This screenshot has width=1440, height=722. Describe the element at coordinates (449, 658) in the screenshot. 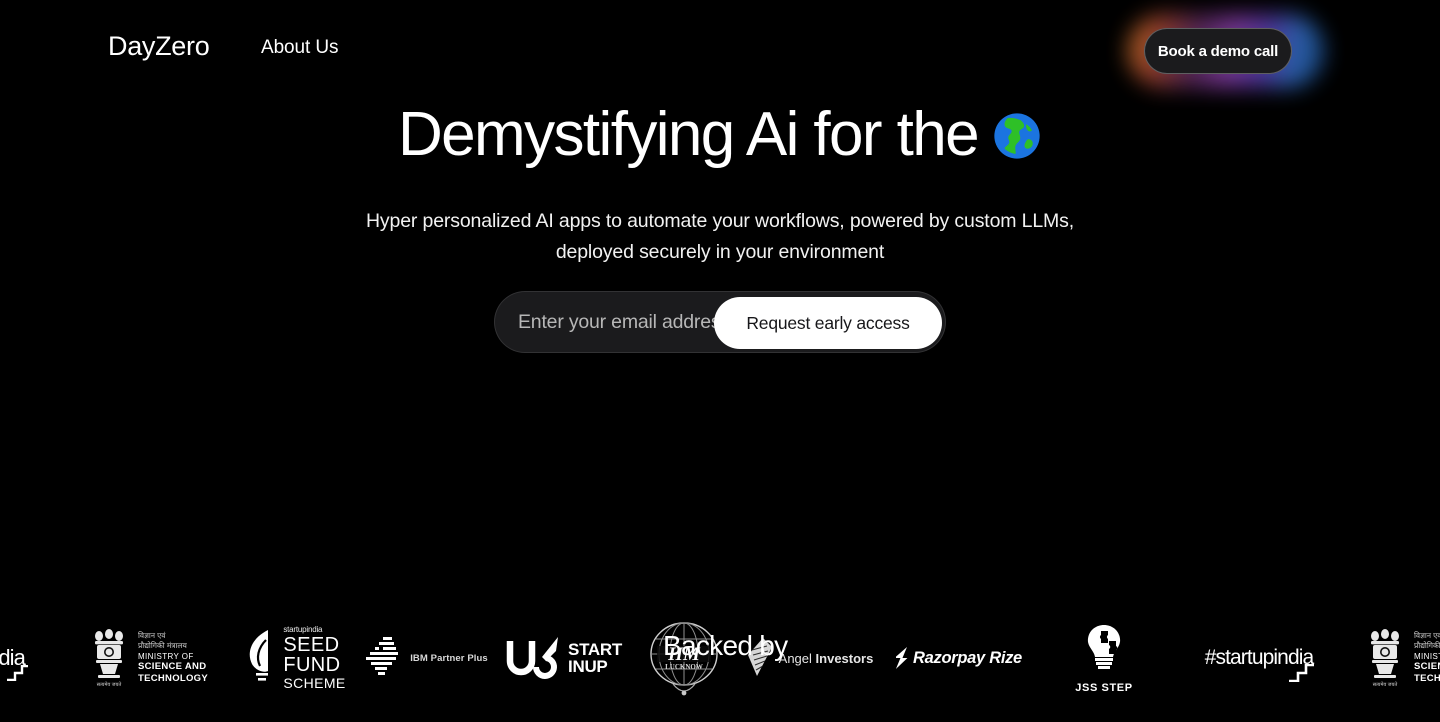

I see `ibm-partner-plus-text: IBM Partner Plus` at that location.